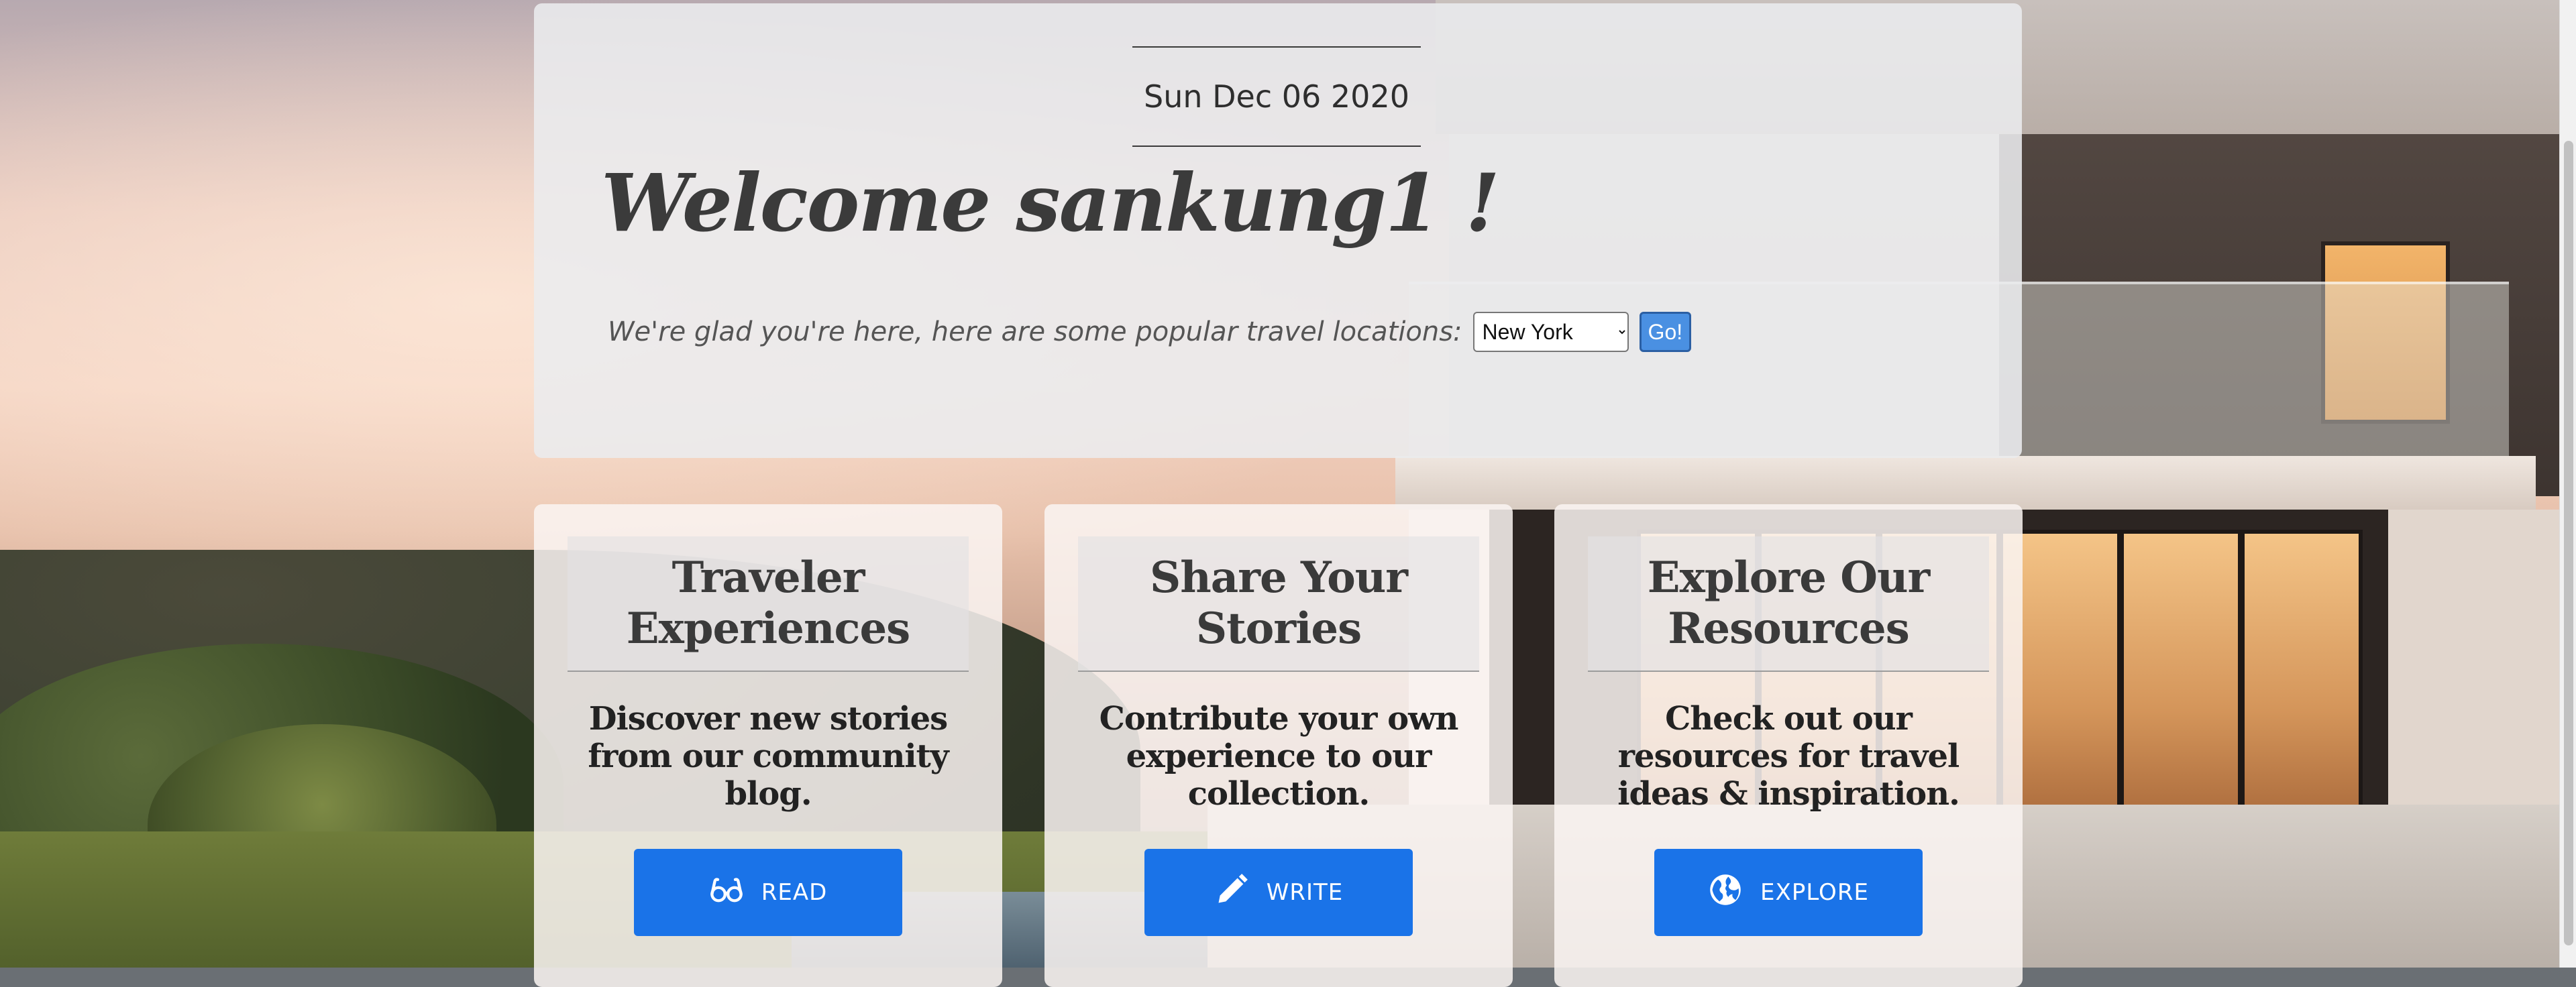 This screenshot has height=987, width=2576. Describe the element at coordinates (1814, 892) in the screenshot. I see `explore-button-label: EXPLORE` at that location.